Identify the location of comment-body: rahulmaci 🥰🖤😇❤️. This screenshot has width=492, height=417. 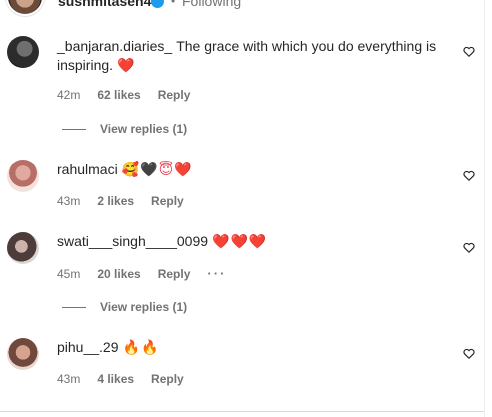
(252, 170).